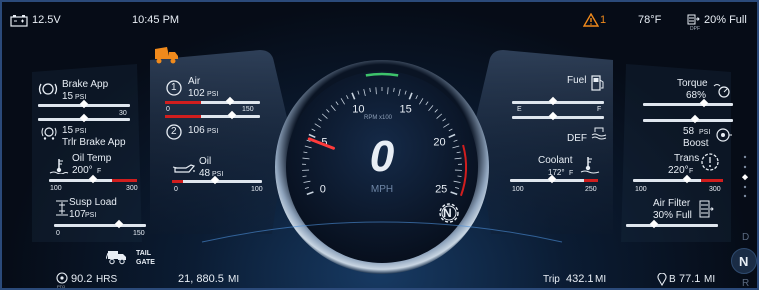 Image resolution: width=759 pixels, height=290 pixels. Describe the element at coordinates (217, 180) in the screenshot. I see `oil-pressure-bar` at that location.